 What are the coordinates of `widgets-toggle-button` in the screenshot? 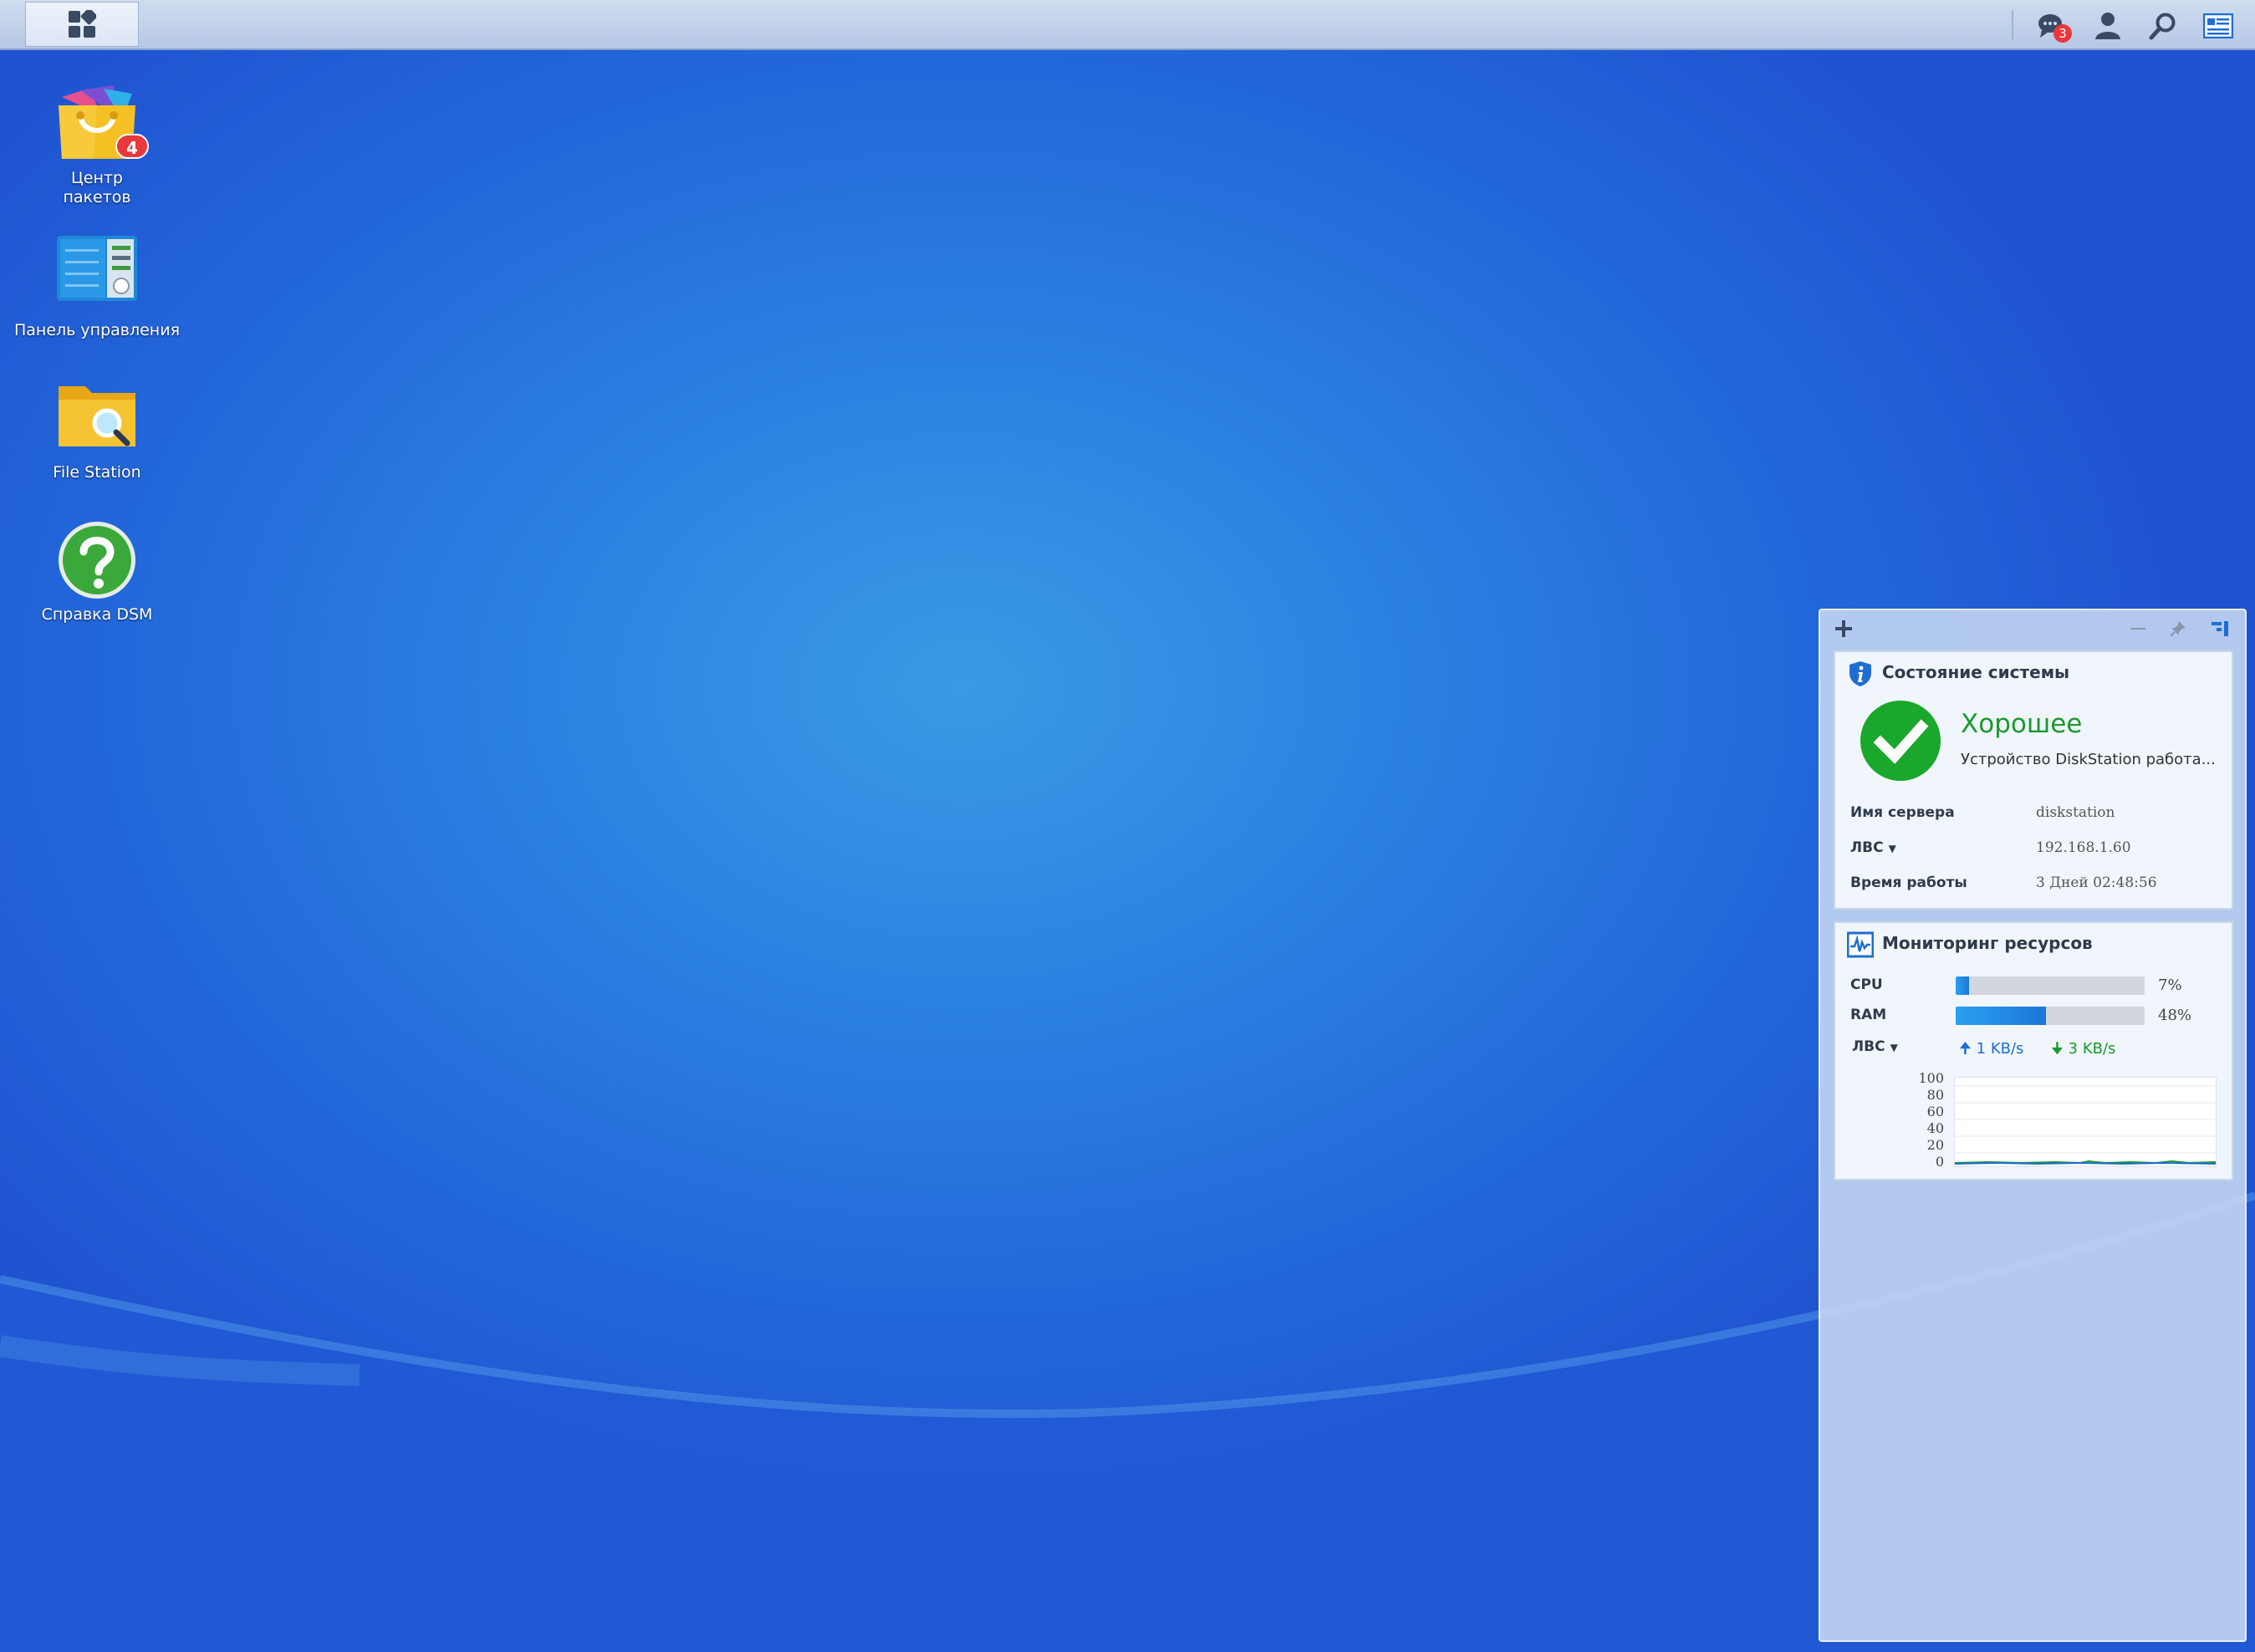 It's located at (2218, 25).